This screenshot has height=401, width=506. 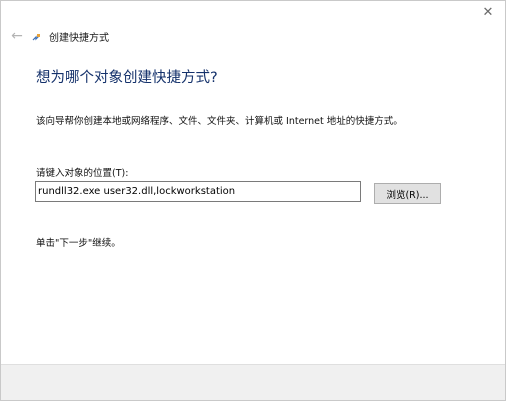 What do you see at coordinates (253, 16) in the screenshot?
I see `title-bar: ✕` at bounding box center [253, 16].